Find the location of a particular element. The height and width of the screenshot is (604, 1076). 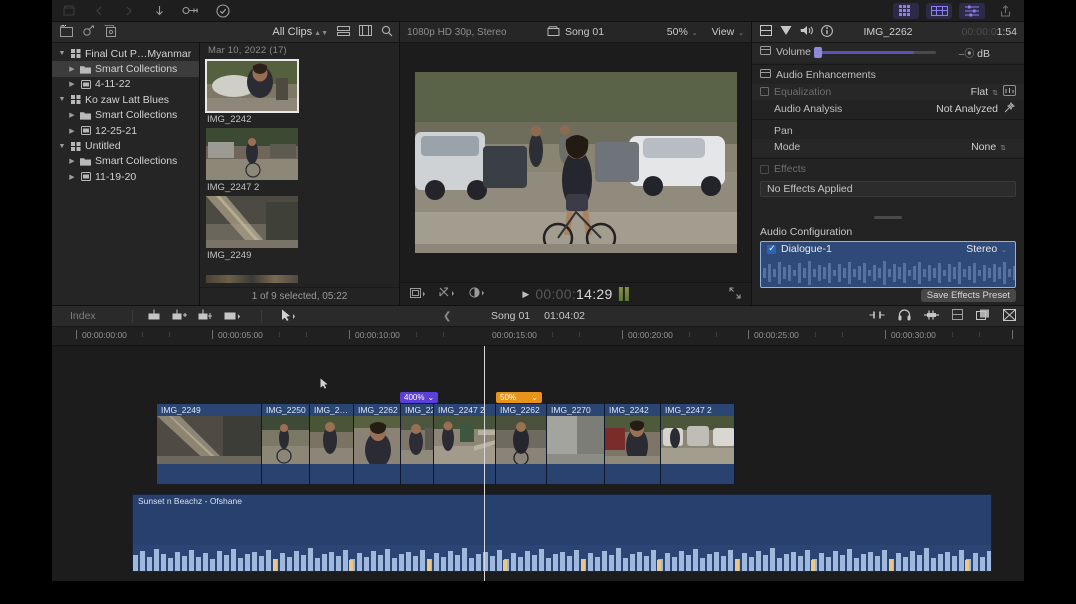

snapping-icon is located at coordinates (877, 316).